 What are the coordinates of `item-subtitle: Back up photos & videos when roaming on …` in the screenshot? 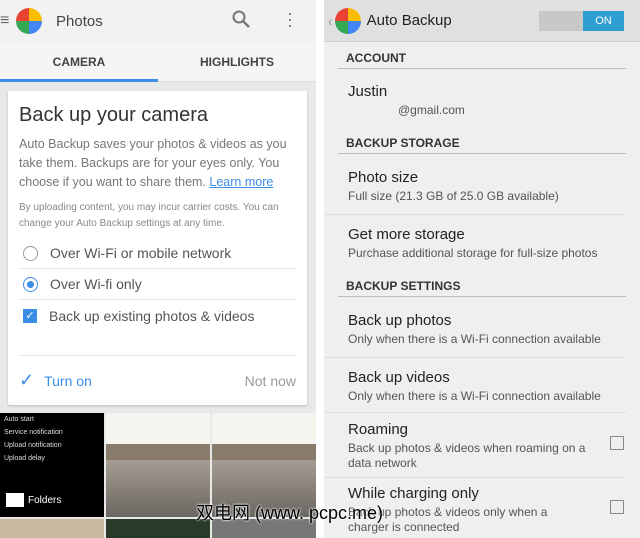 It's located at (467, 455).